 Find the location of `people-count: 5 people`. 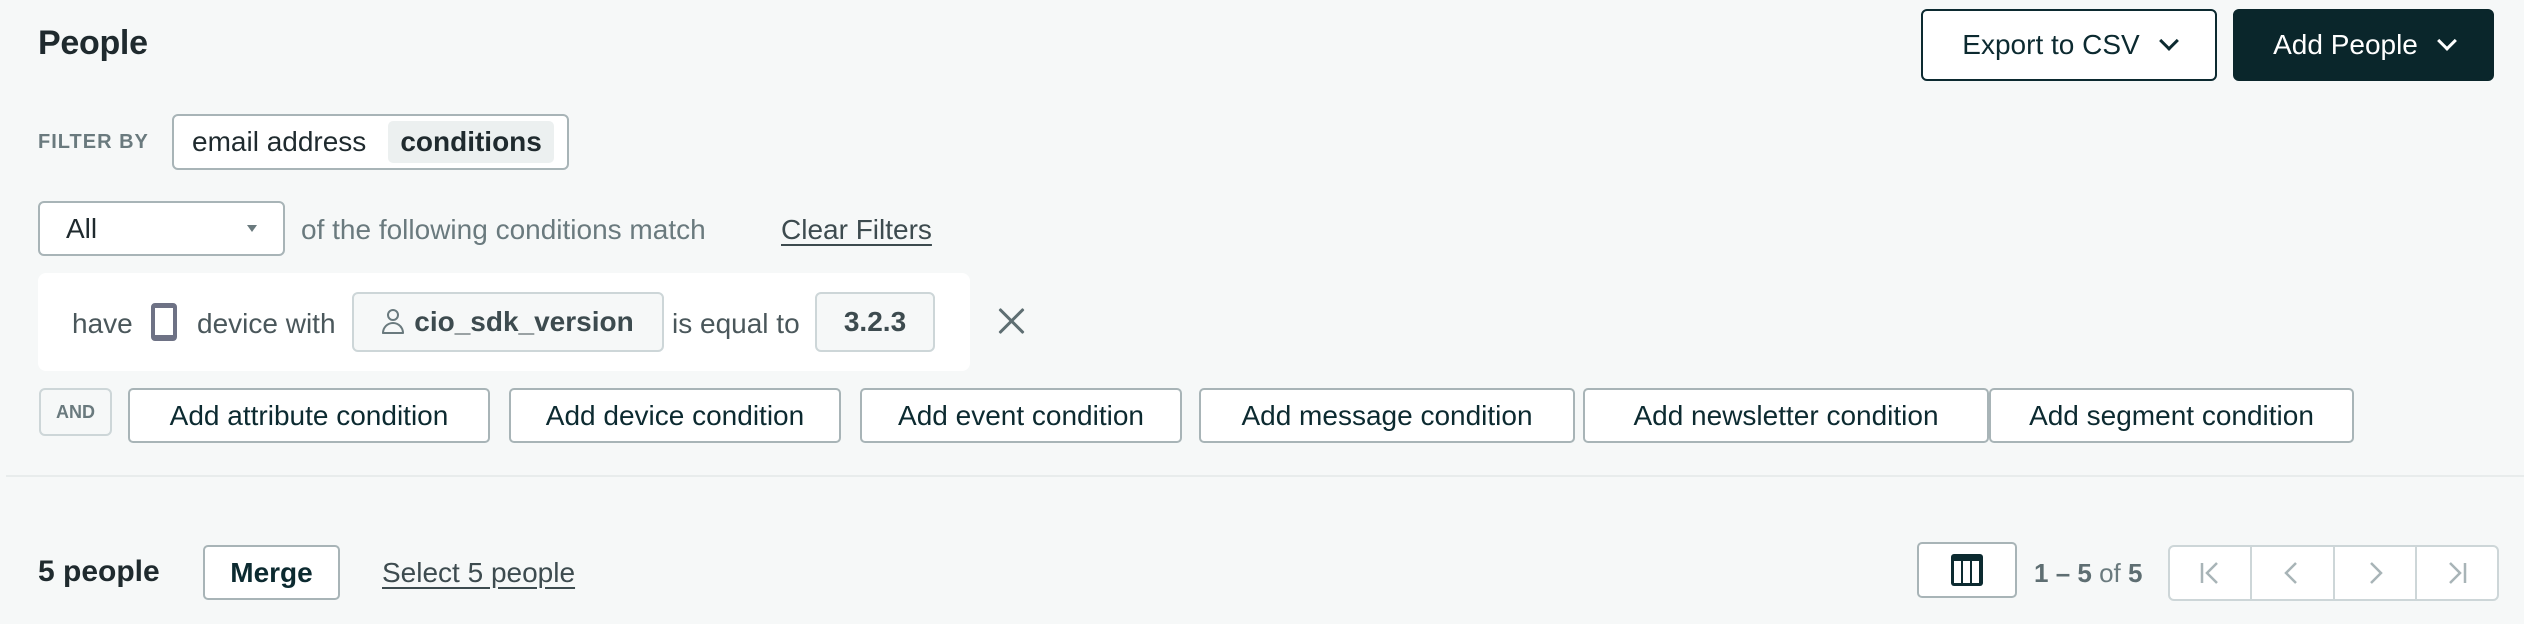

people-count: 5 people is located at coordinates (99, 571).